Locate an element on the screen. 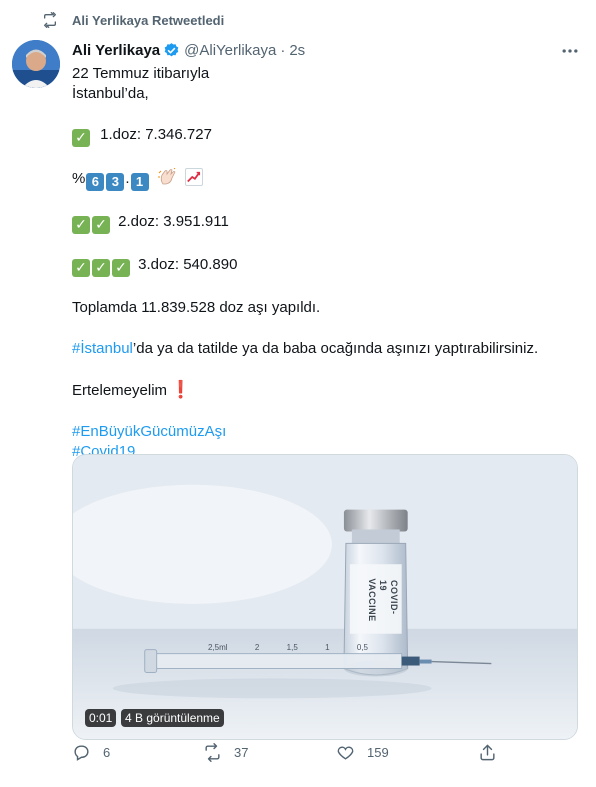 The image size is (596, 787). chart-increasing-icon is located at coordinates (193, 177).